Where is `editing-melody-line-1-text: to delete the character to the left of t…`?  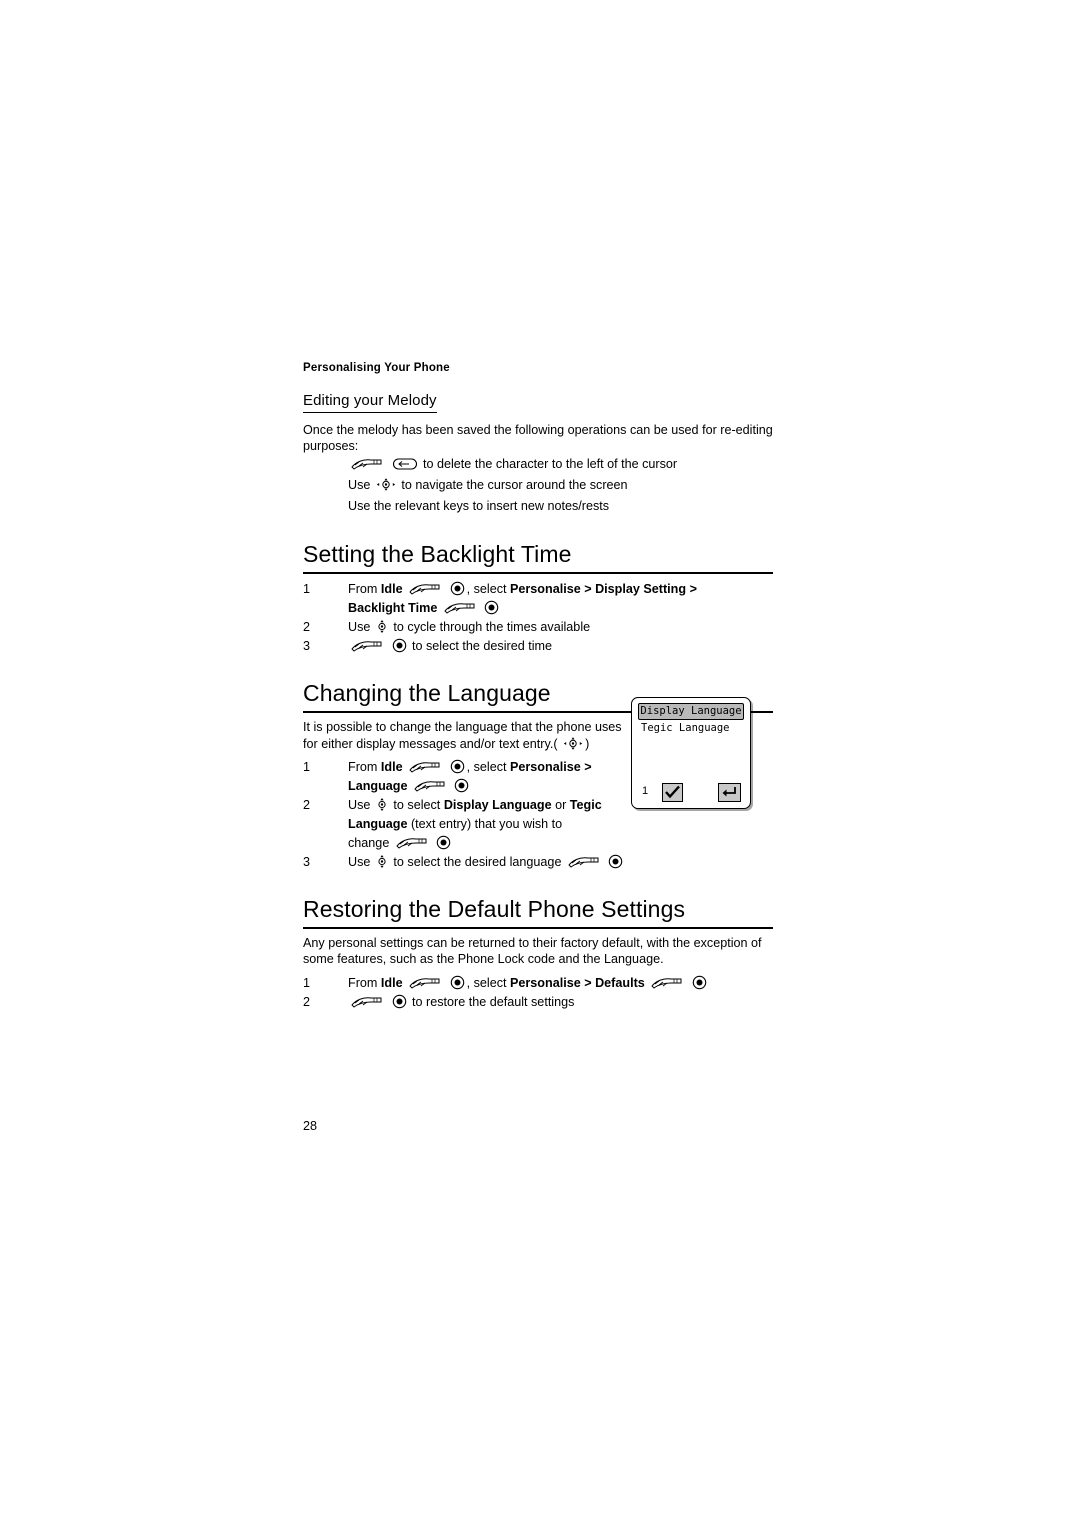 editing-melody-line-1-text: to delete the character to the left of t… is located at coordinates (550, 464).